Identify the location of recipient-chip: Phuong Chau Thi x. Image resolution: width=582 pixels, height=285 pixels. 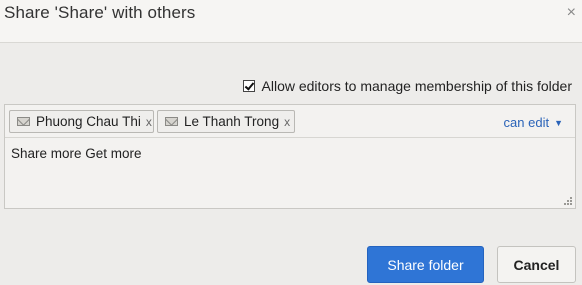
(81, 121).